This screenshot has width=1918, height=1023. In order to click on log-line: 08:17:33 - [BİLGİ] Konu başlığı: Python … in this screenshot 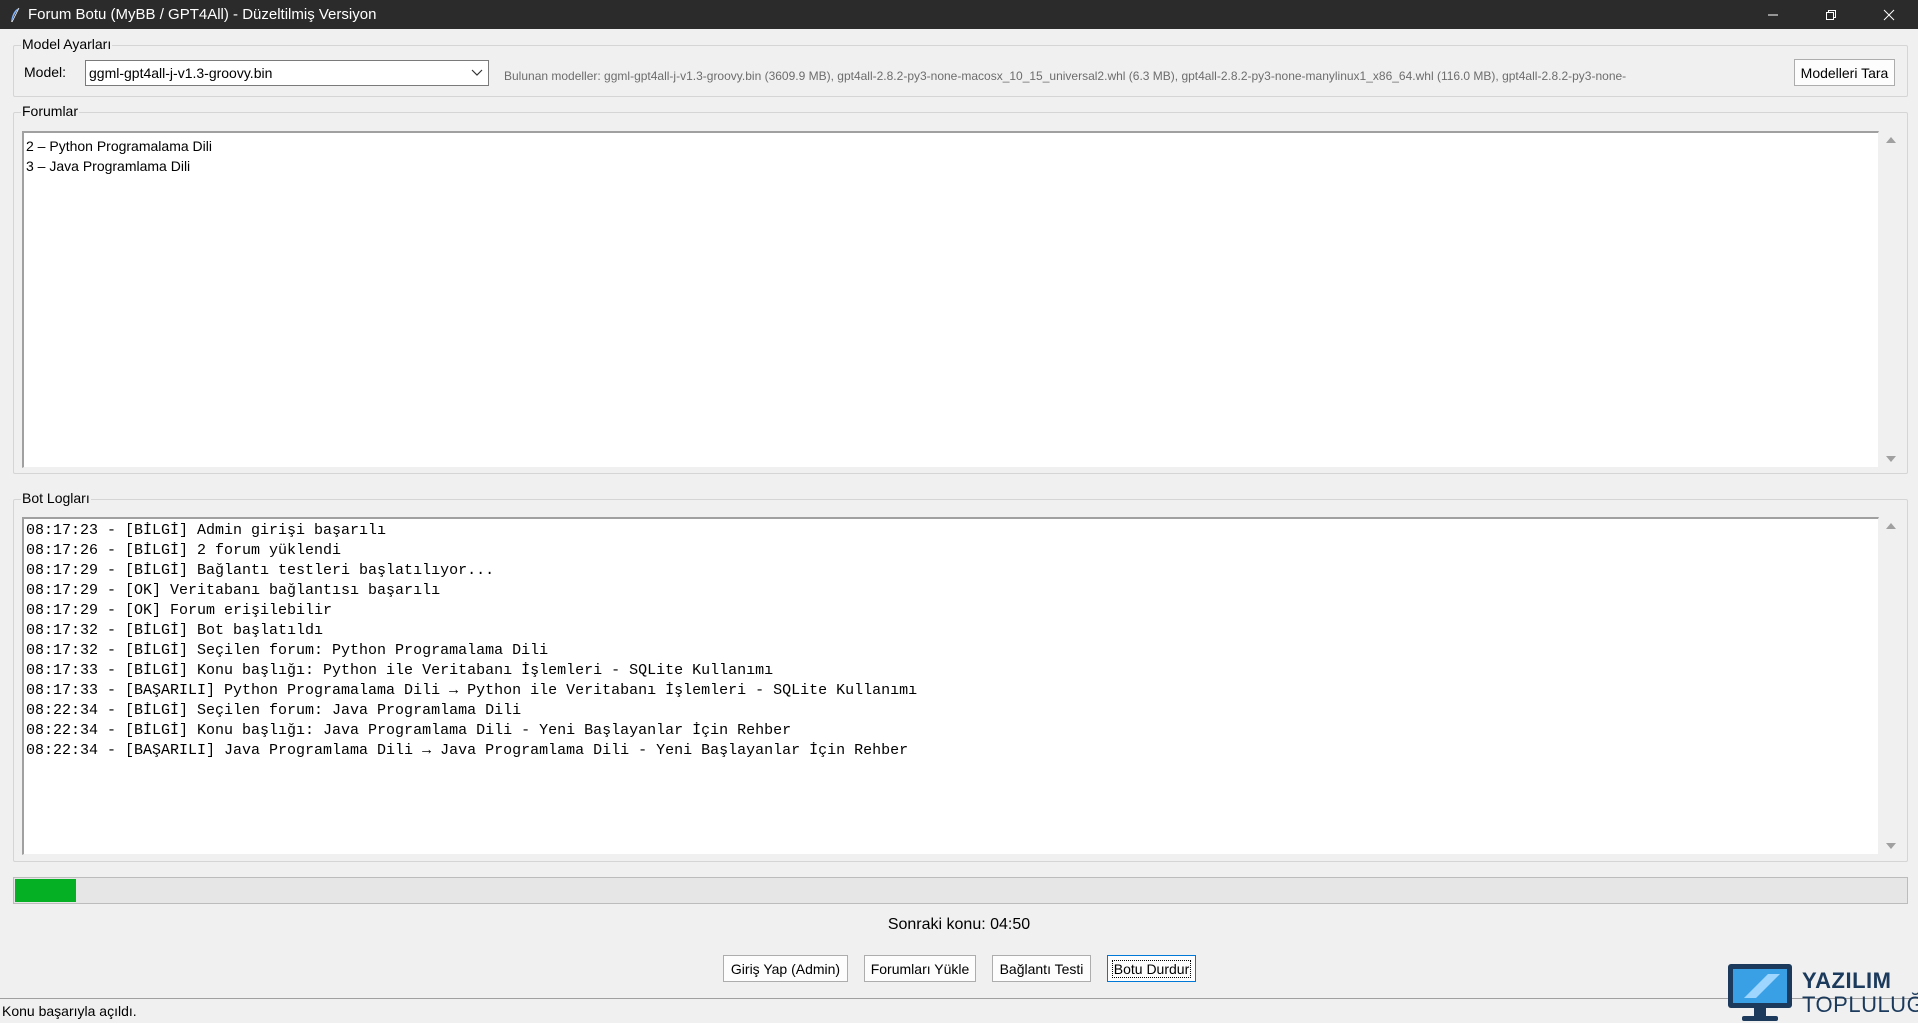, I will do `click(400, 670)`.